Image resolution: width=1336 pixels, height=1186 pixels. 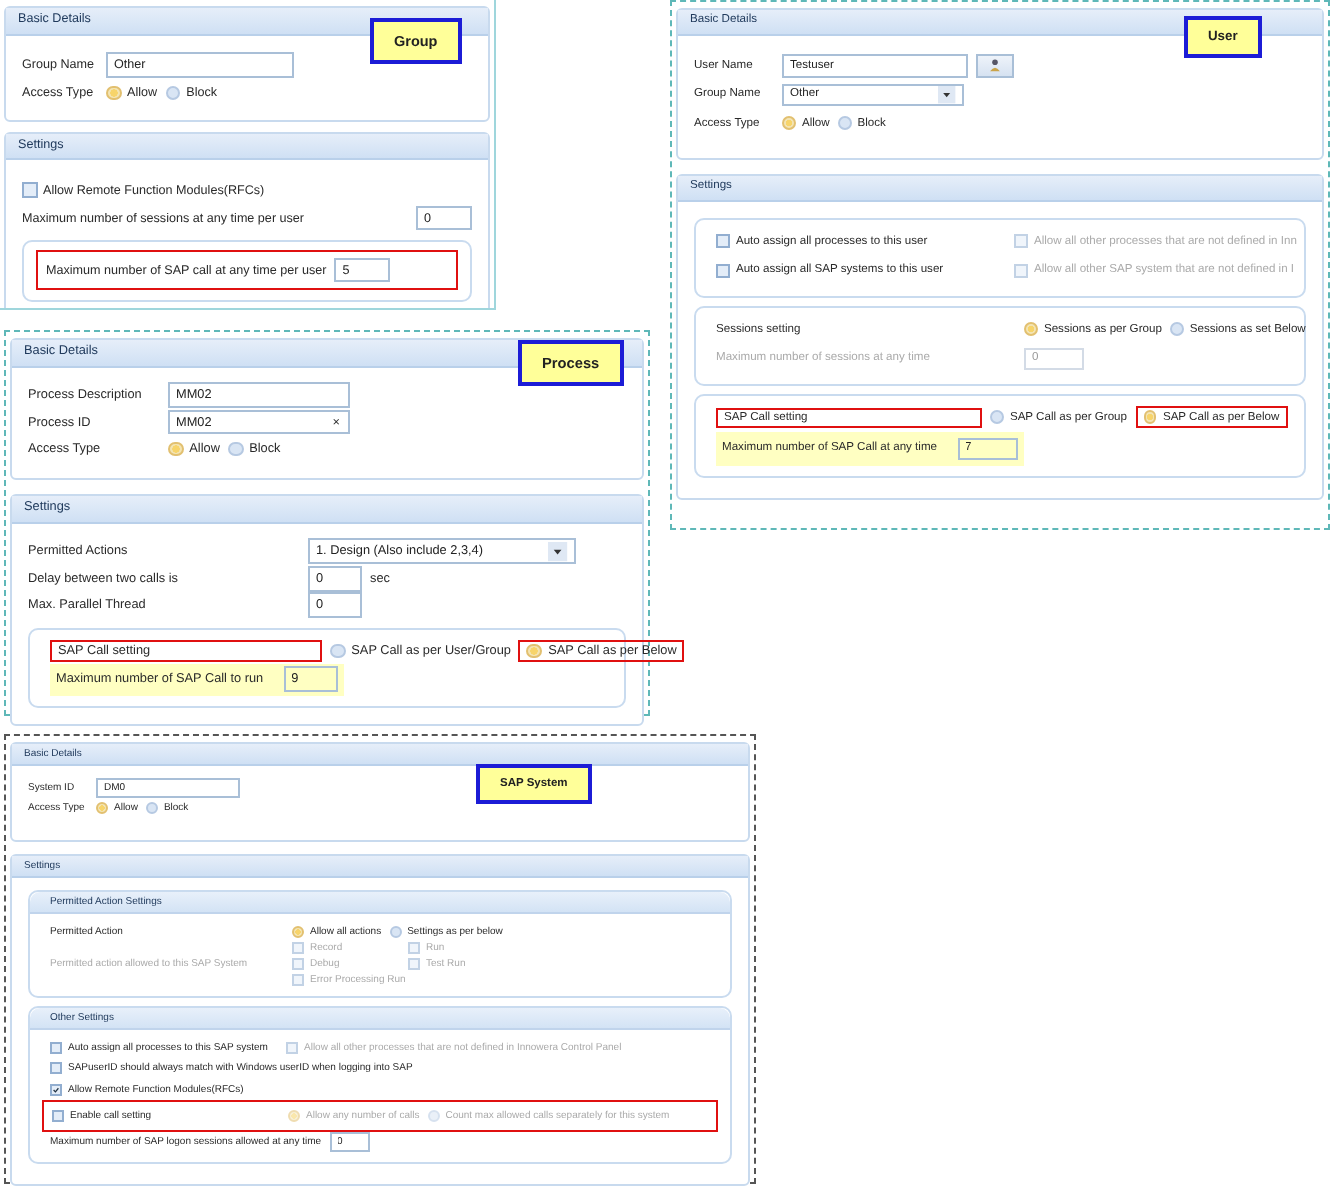 I want to click on person-icon, so click(x=994, y=65).